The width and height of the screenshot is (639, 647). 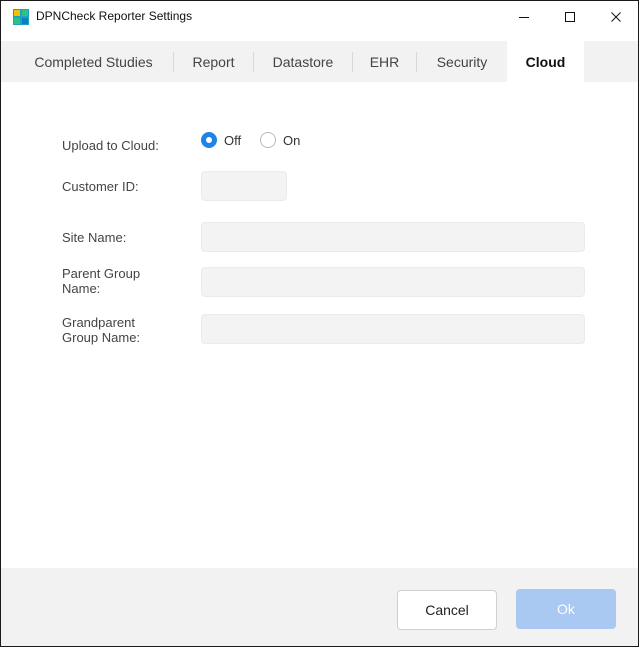 I want to click on maximize-icon, so click(x=570, y=17).